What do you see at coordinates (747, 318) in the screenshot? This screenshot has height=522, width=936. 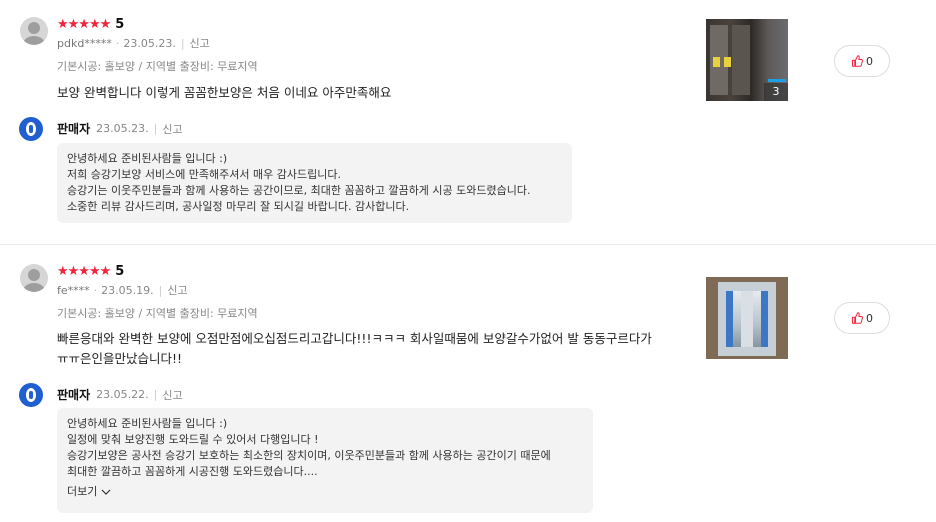 I see `review-photo` at bounding box center [747, 318].